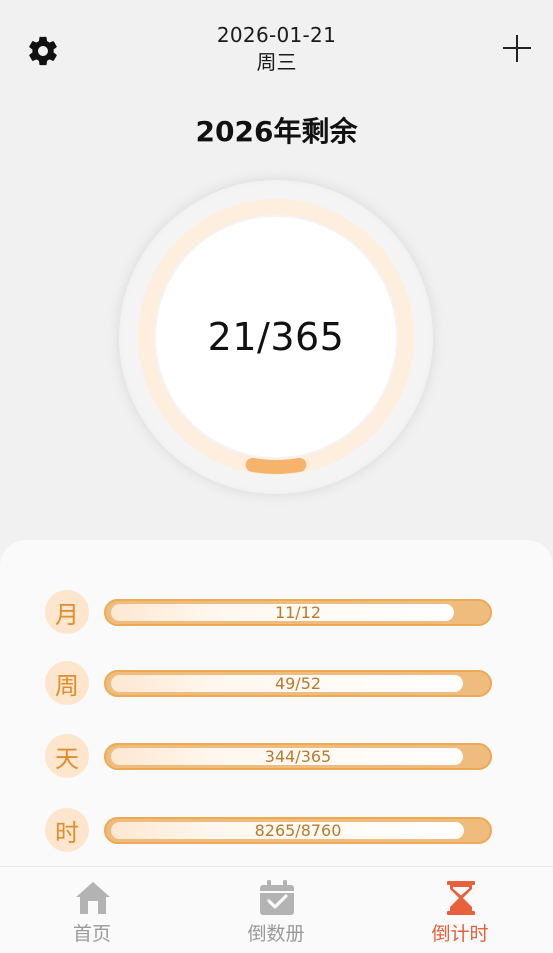  Describe the element at coordinates (276, 934) in the screenshot. I see `nav-label-countdown-book: 倒数册` at that location.